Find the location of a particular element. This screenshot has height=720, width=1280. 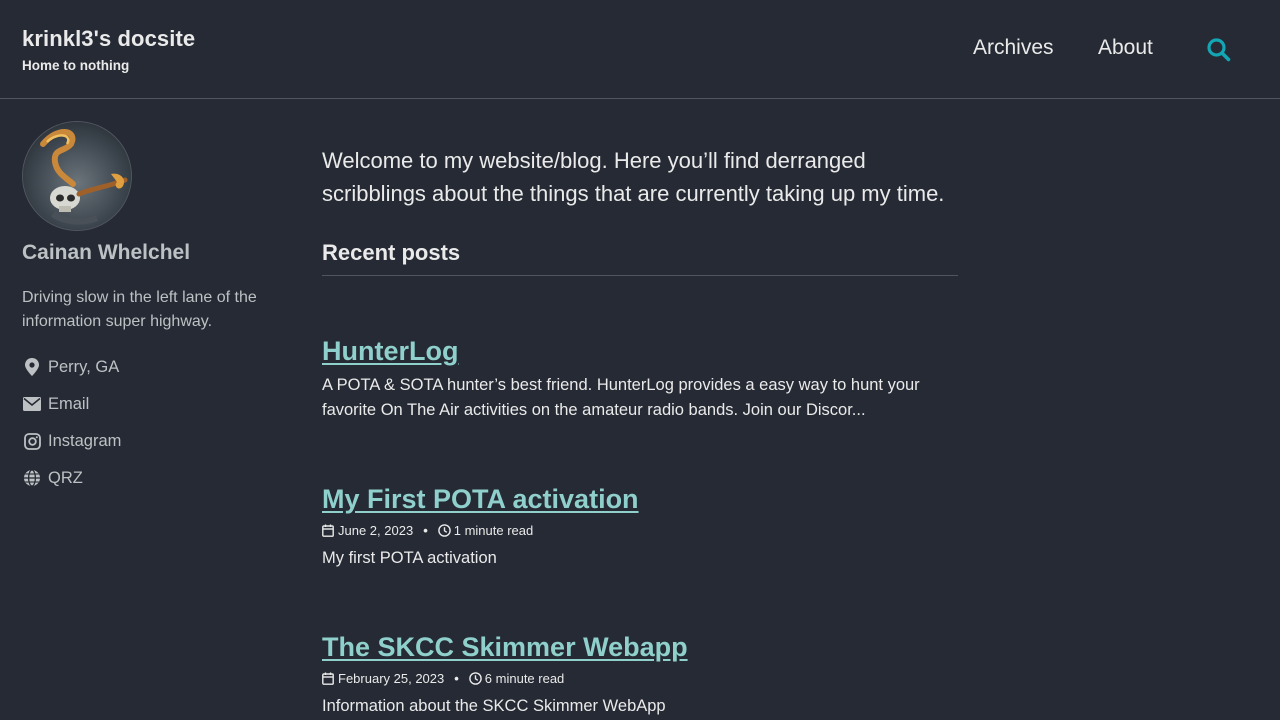

post-title-link: My First POTA activation is located at coordinates (642, 499).